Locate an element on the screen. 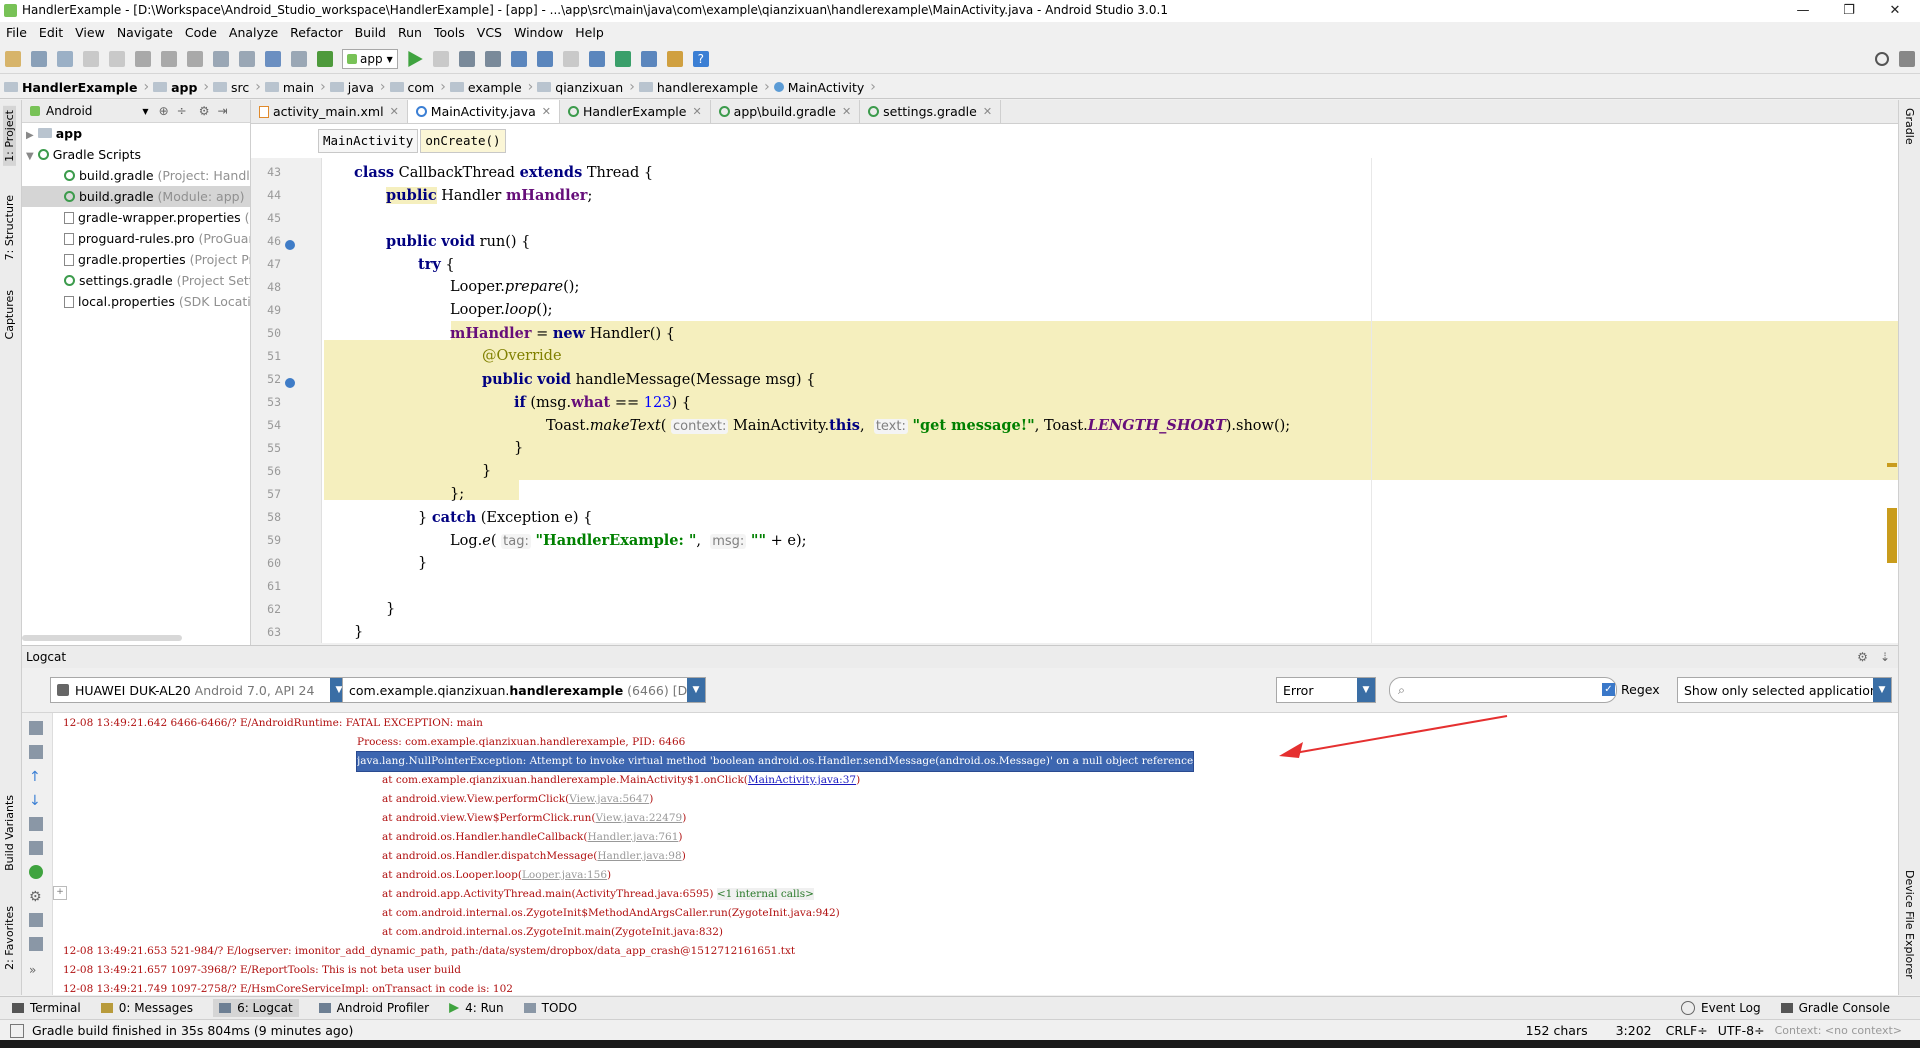 The height and width of the screenshot is (1048, 1920). nav-handlerexample: handlerexample is located at coordinates (698, 87).